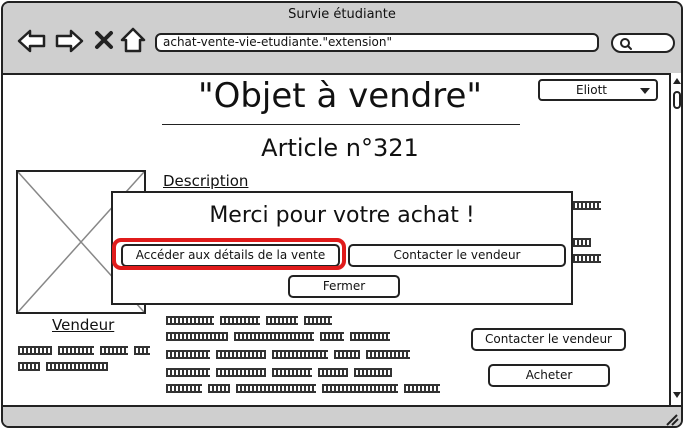 The image size is (685, 430). What do you see at coordinates (340, 96) in the screenshot?
I see `page-title: "Objet à vendre"` at bounding box center [340, 96].